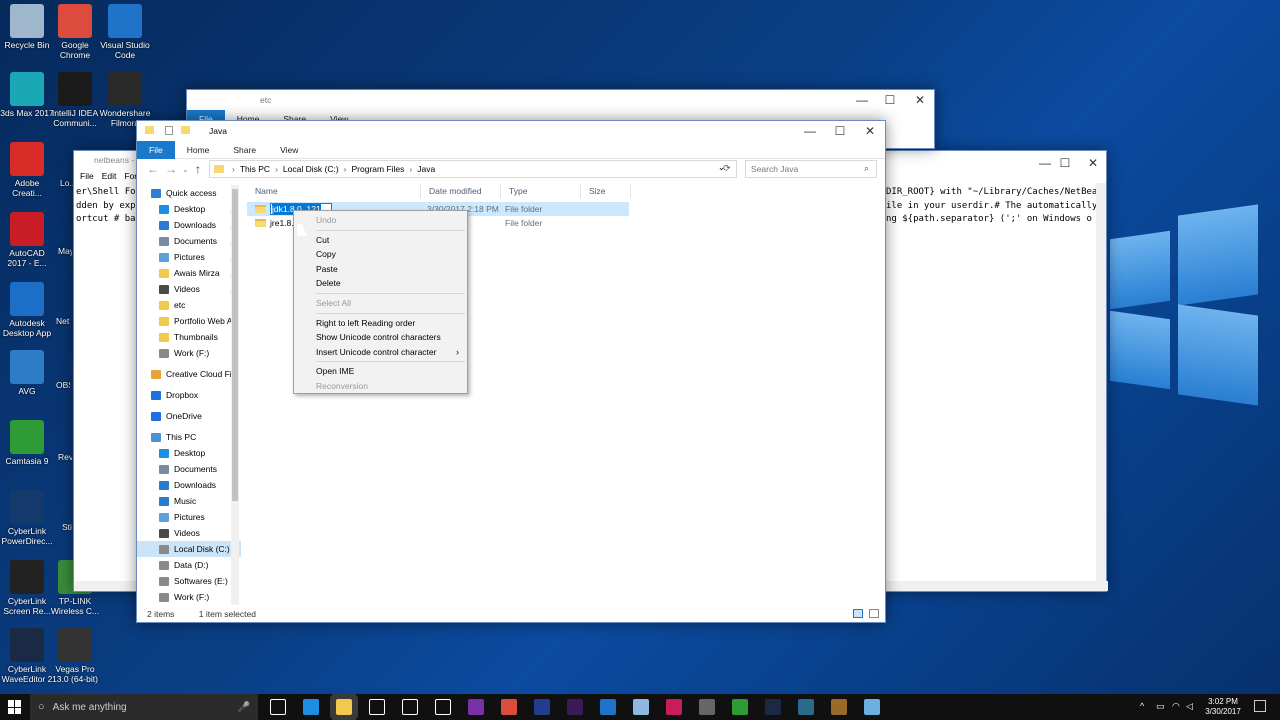 The image size is (1280, 720). I want to click on up-arrow-icon: ↑, so click(198, 169).